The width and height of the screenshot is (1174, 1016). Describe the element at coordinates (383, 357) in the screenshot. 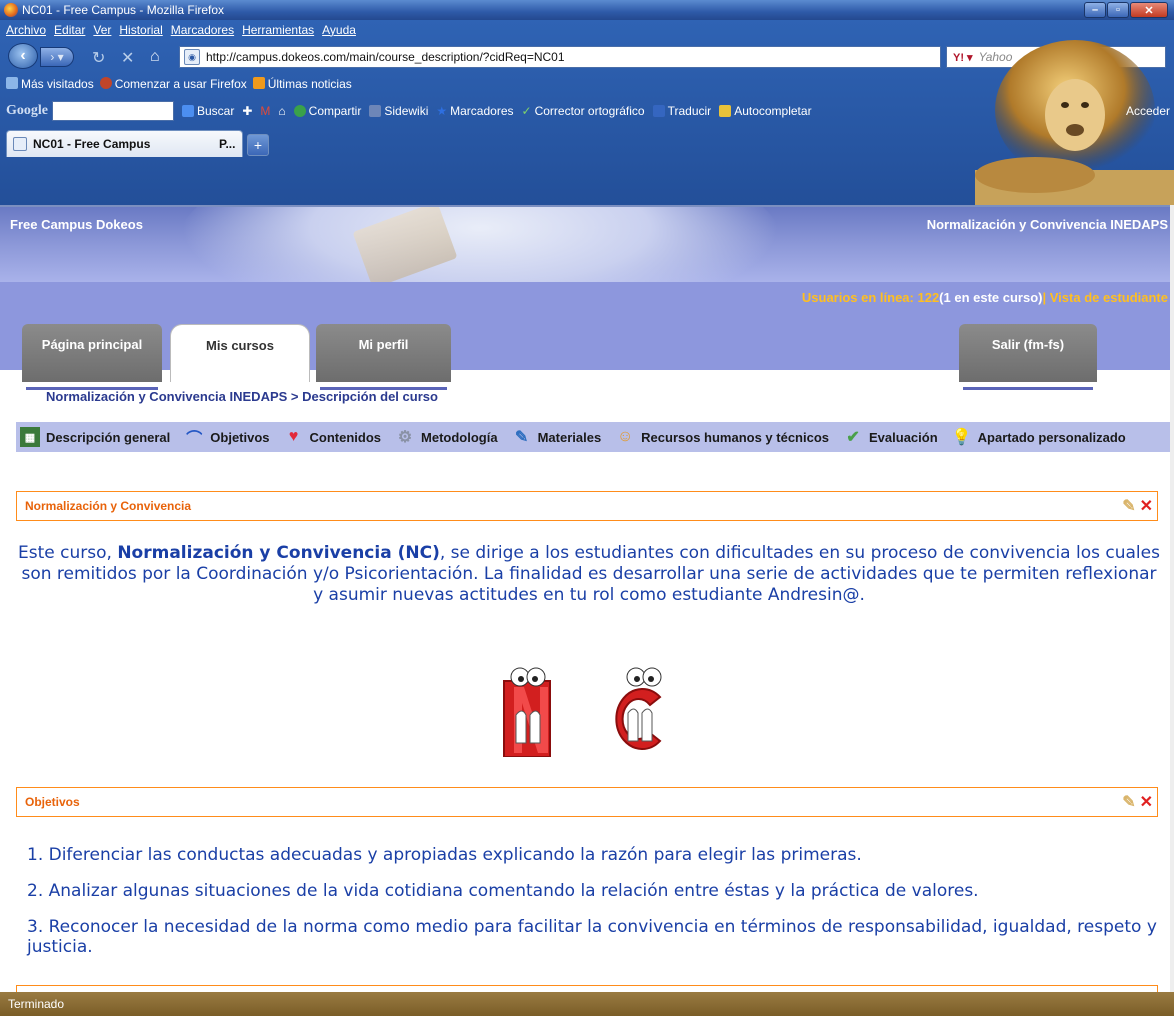

I see `tab-mi-perfil: Mi perfil` at that location.